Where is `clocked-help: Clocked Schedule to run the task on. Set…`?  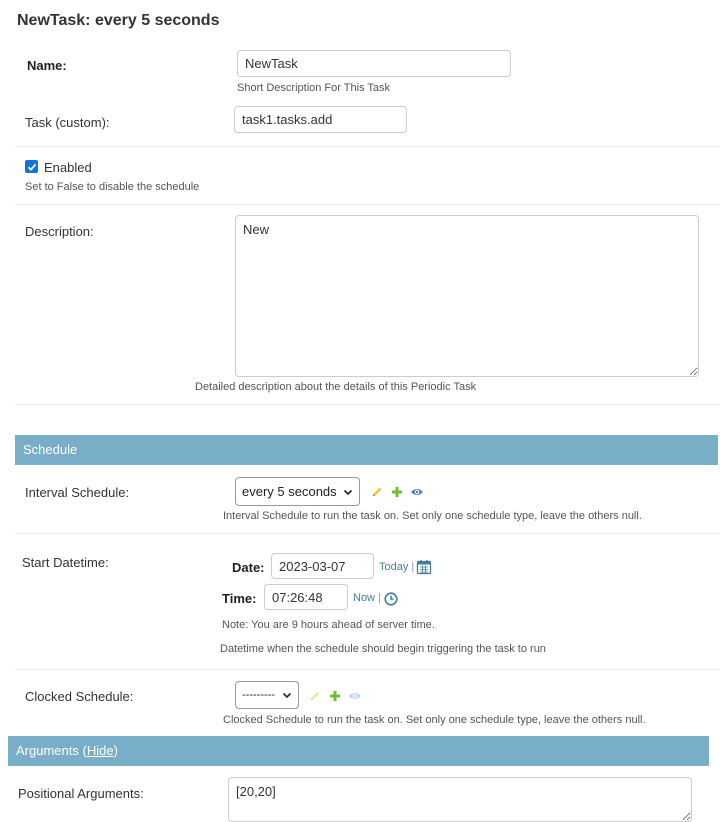 clocked-help: Clocked Schedule to run the task on. Set… is located at coordinates (434, 720).